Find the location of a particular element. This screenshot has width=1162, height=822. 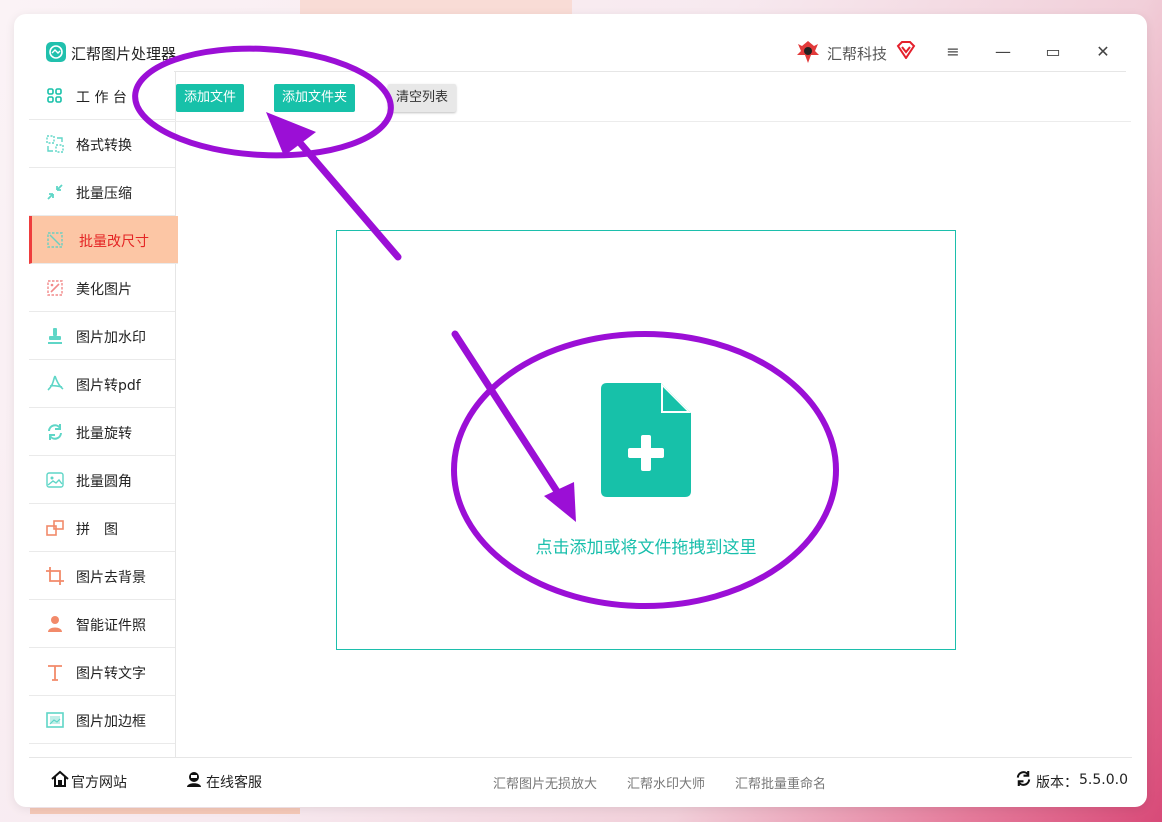

drop-zone-hint: 点击添加或将文件拖拽到这里 is located at coordinates (646, 548).